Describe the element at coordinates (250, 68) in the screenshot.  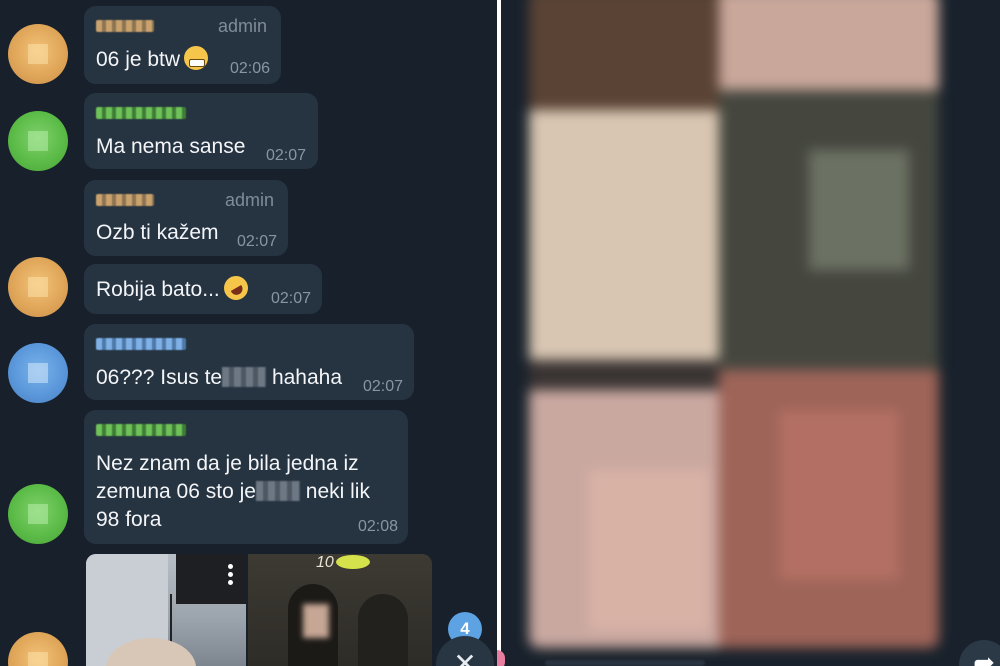
I see `message-time: 02:06` at that location.